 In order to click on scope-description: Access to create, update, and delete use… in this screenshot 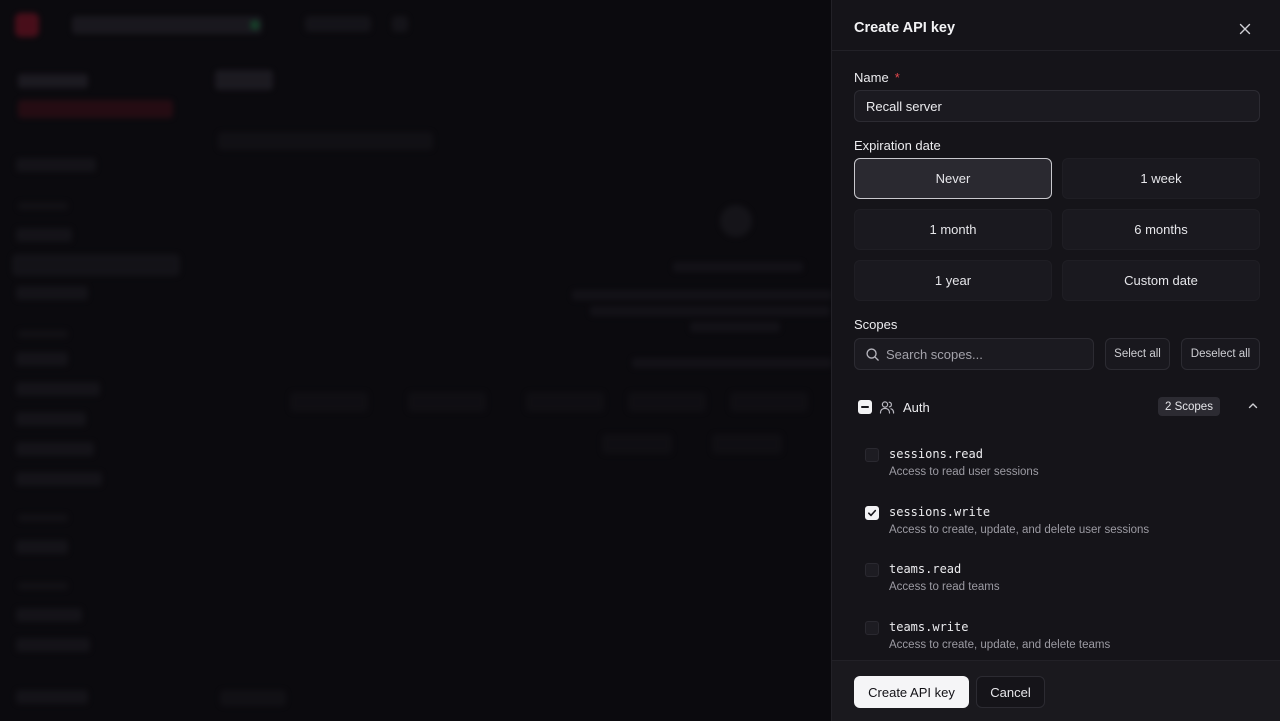, I will do `click(1019, 530)`.